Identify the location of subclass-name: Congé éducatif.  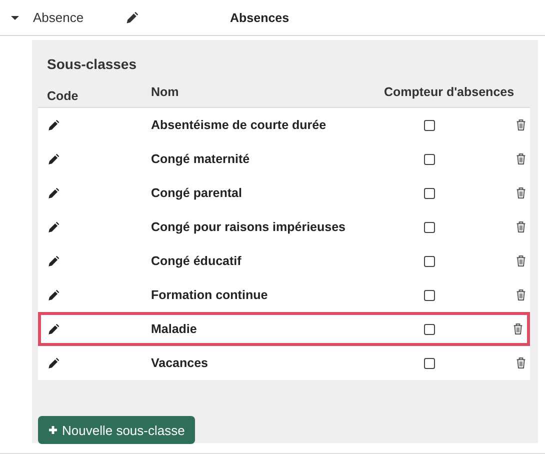
(196, 261).